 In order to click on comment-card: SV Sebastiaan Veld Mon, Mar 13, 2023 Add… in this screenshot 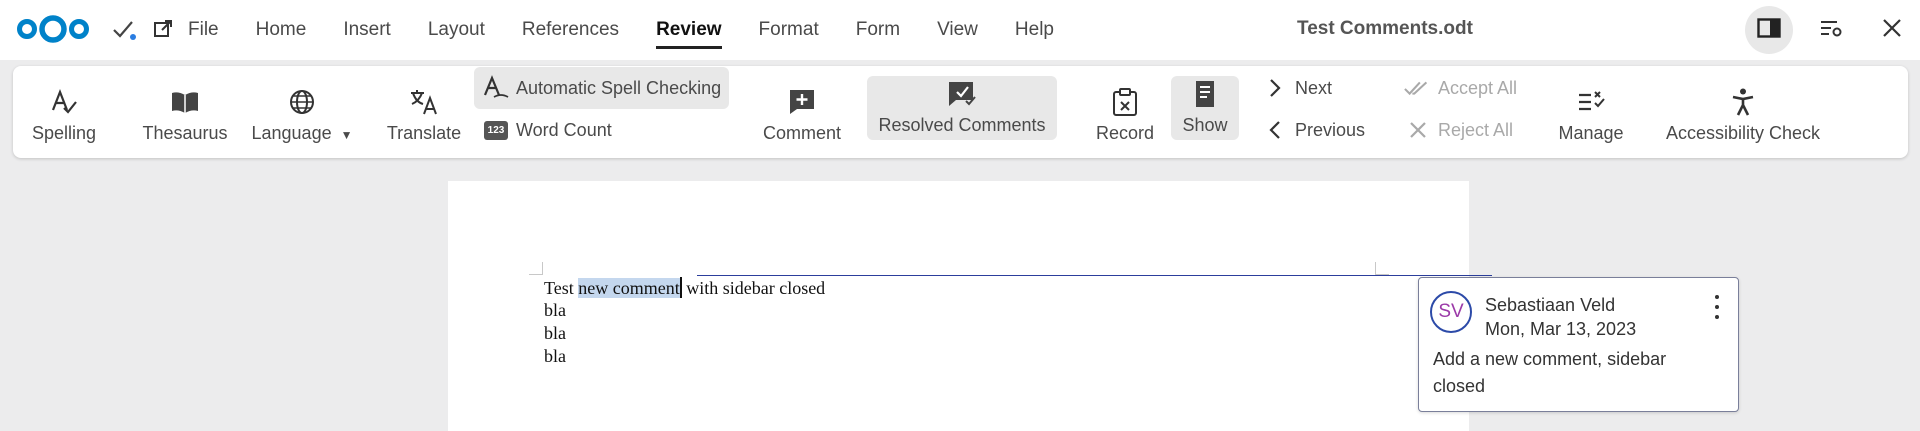, I will do `click(1578, 344)`.